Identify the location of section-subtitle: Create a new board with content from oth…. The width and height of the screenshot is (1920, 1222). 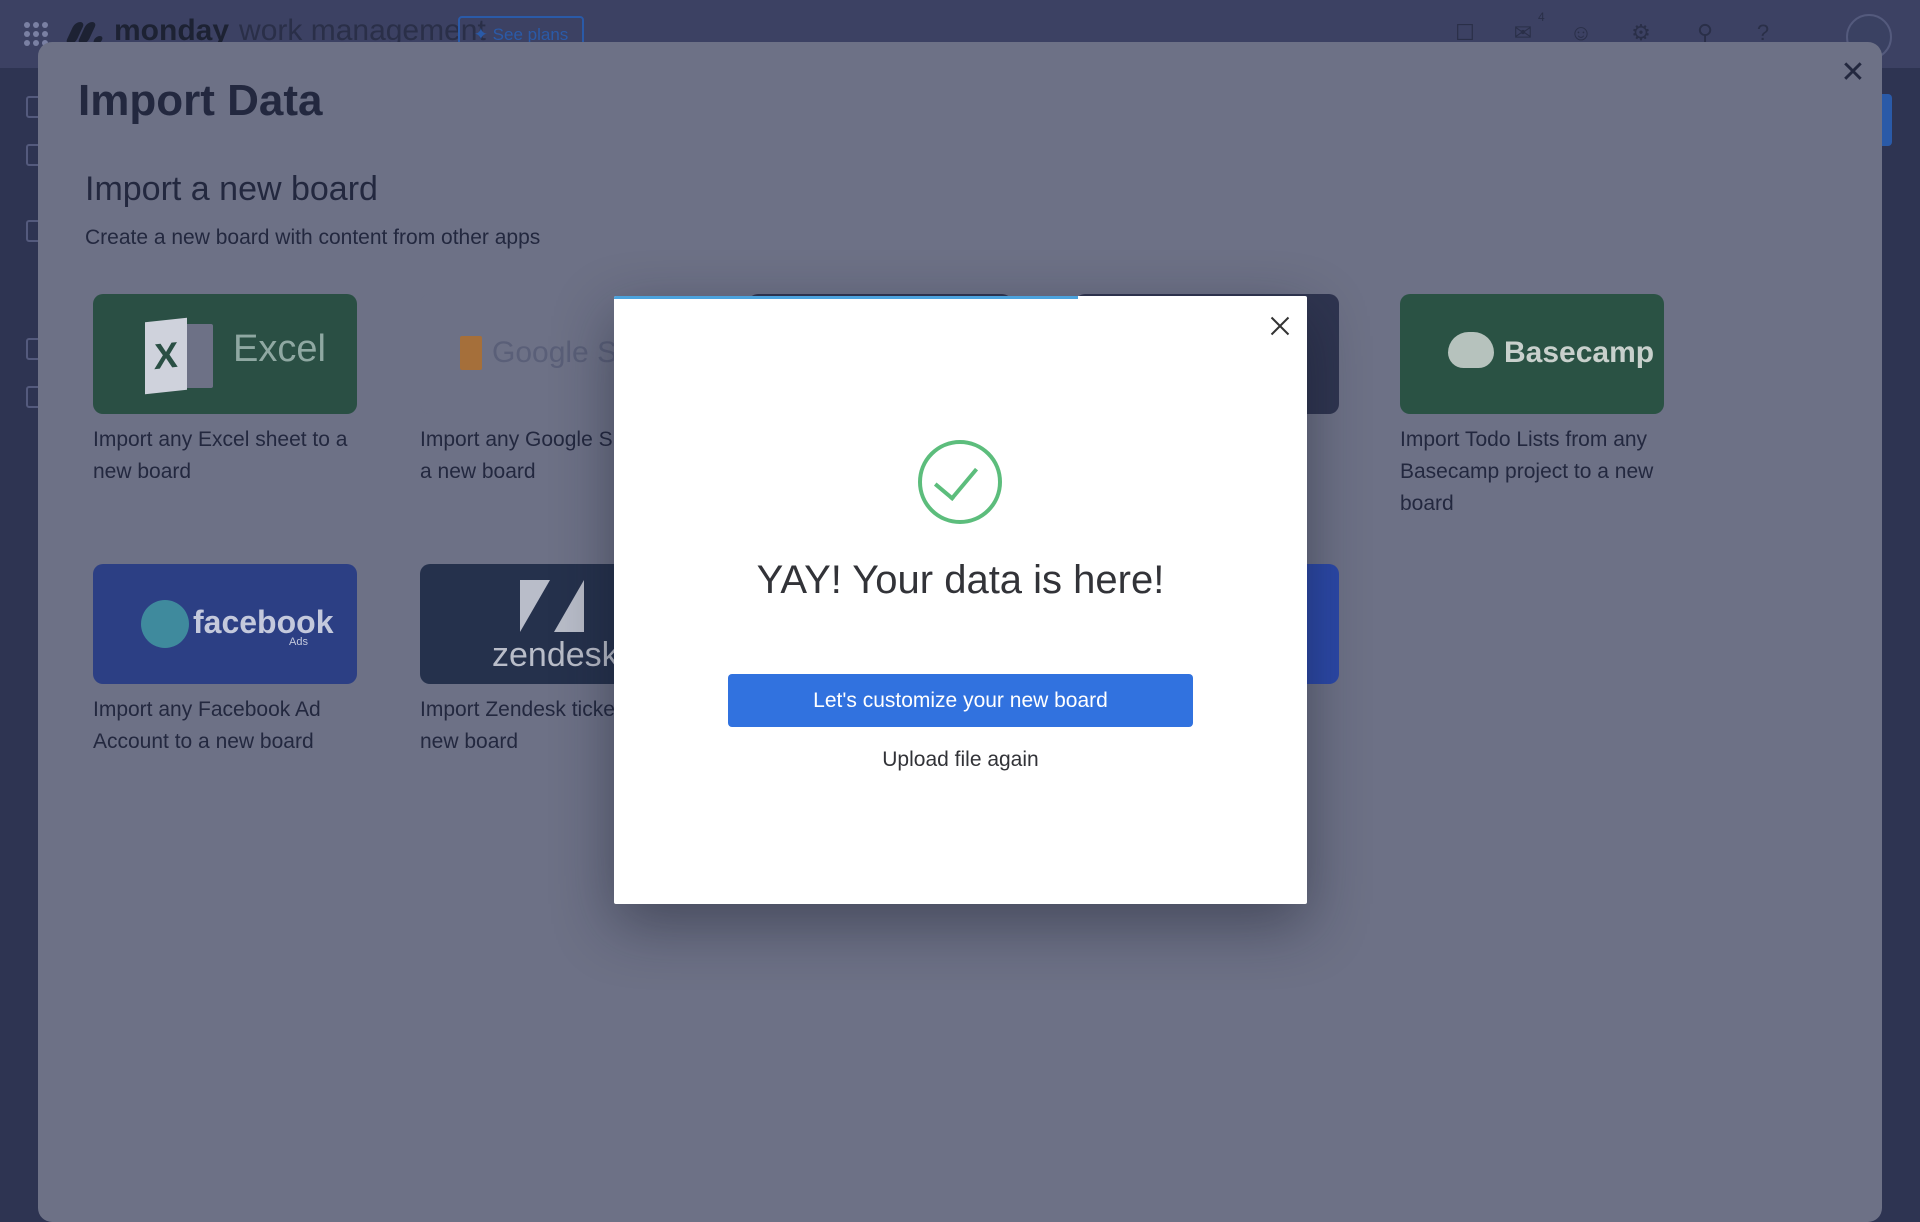
(313, 237).